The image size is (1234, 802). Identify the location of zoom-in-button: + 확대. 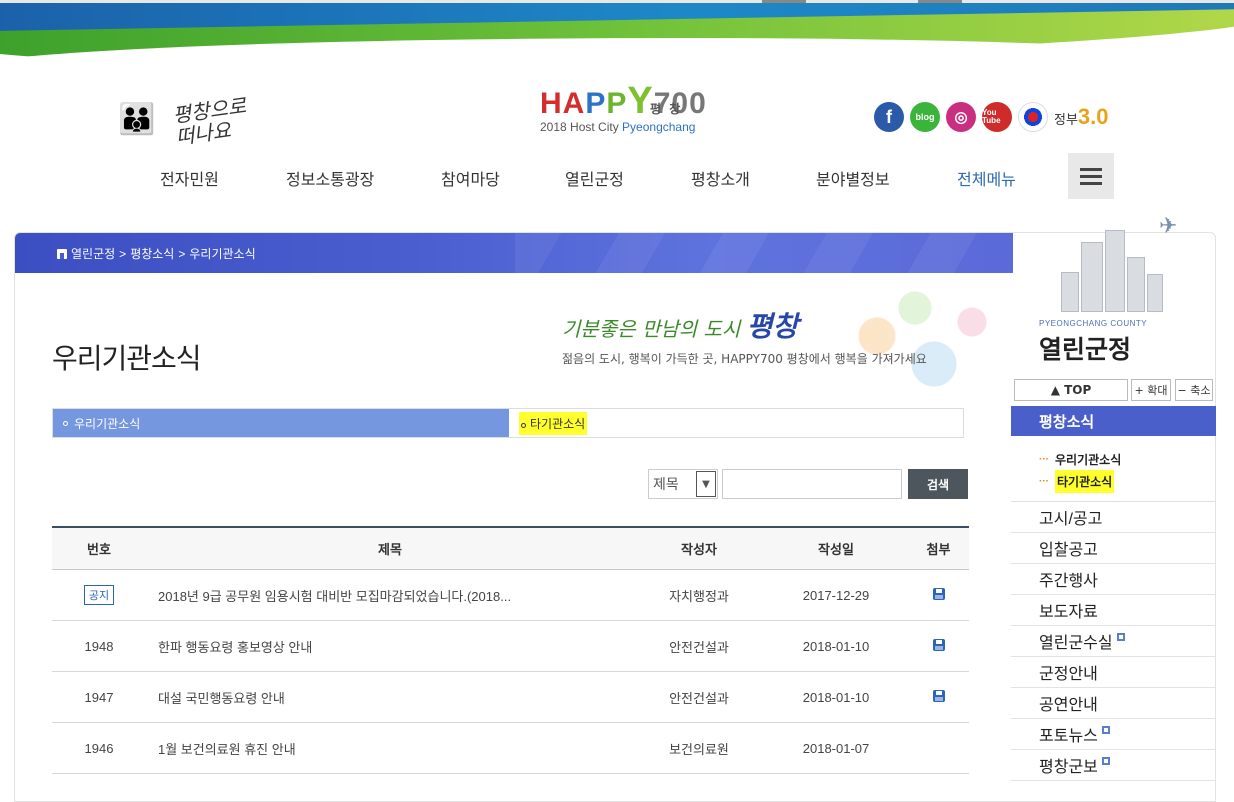
(1151, 390).